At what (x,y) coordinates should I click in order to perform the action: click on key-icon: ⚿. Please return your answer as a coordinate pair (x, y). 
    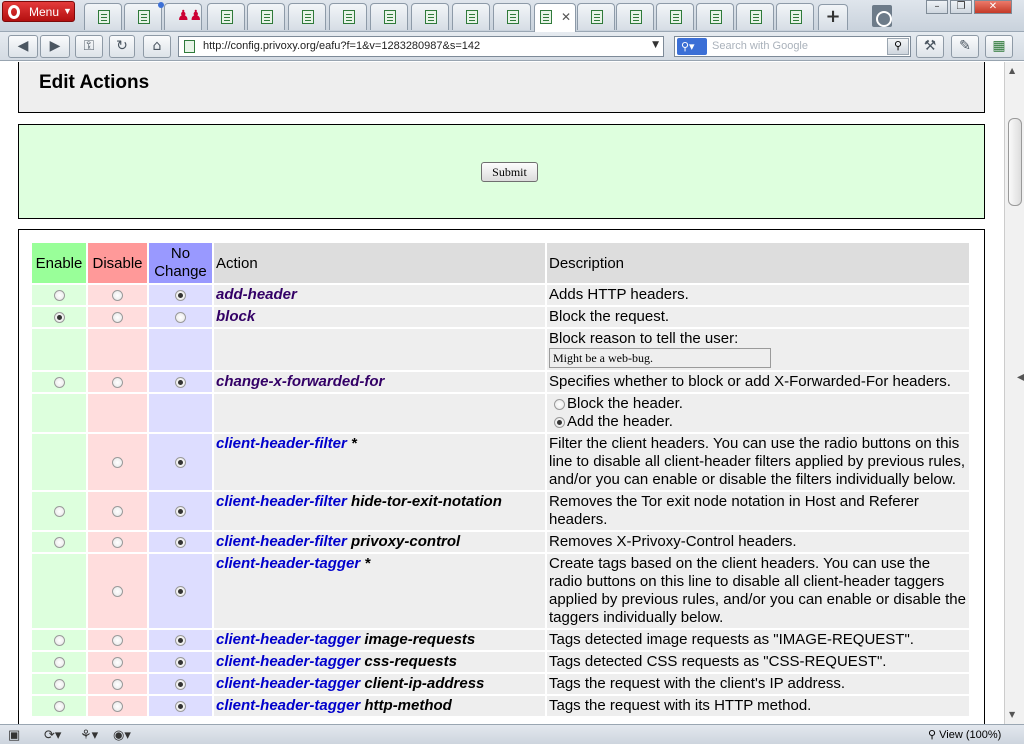
    Looking at the image, I should click on (89, 46).